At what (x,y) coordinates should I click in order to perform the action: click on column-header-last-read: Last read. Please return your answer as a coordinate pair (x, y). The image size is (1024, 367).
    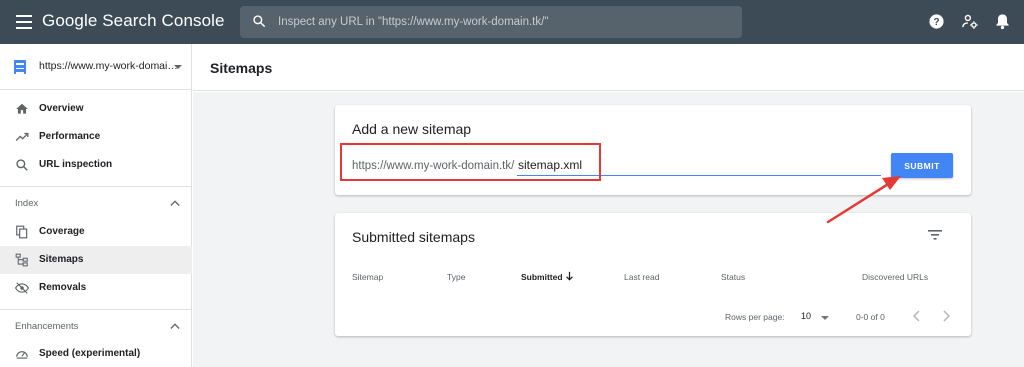
    Looking at the image, I should click on (641, 277).